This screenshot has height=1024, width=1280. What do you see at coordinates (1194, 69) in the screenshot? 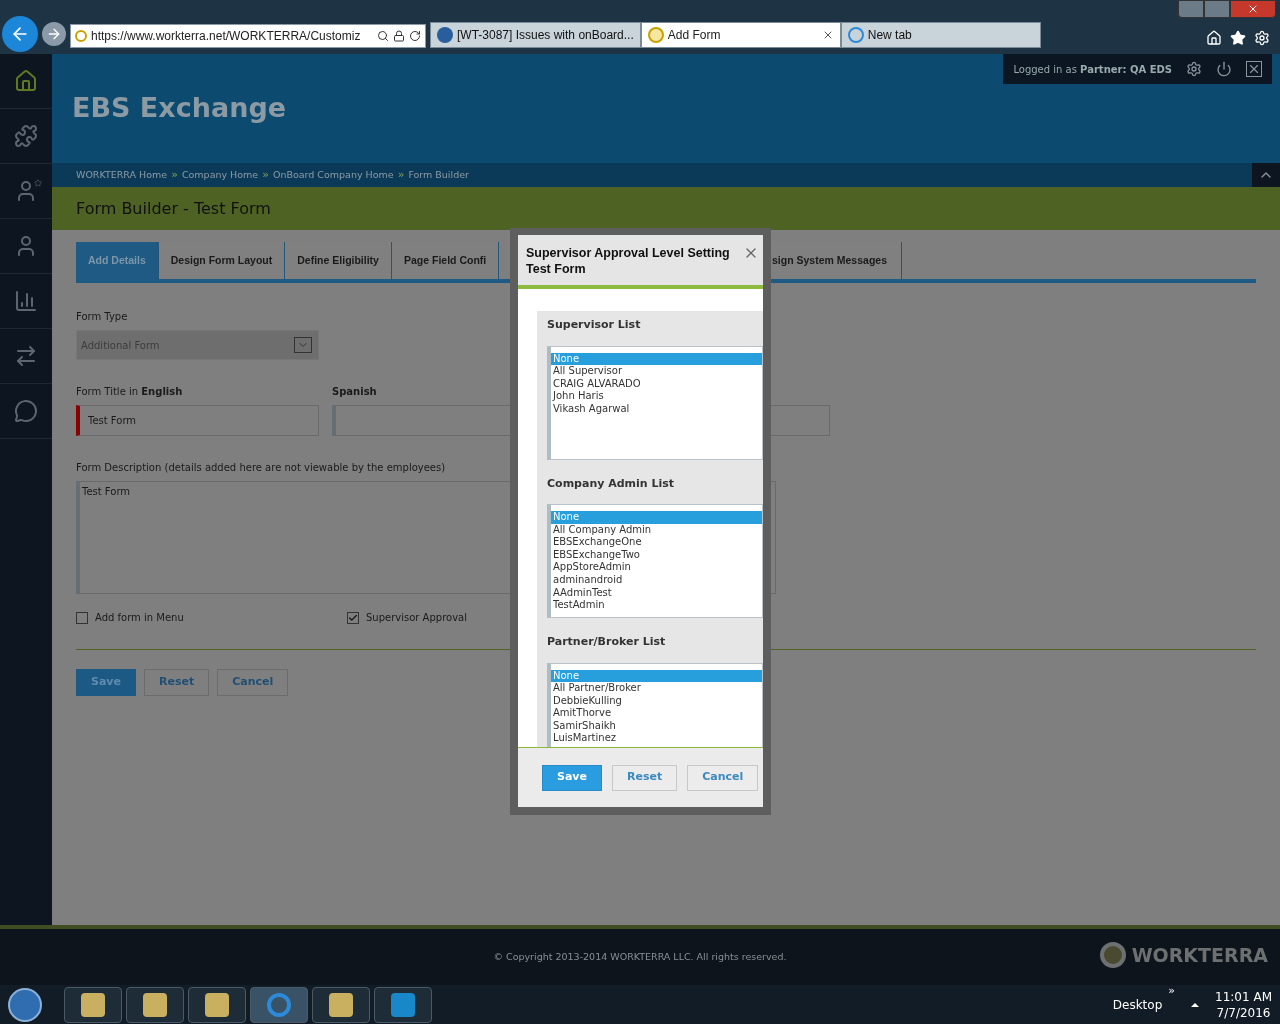
I see `settings-icon` at bounding box center [1194, 69].